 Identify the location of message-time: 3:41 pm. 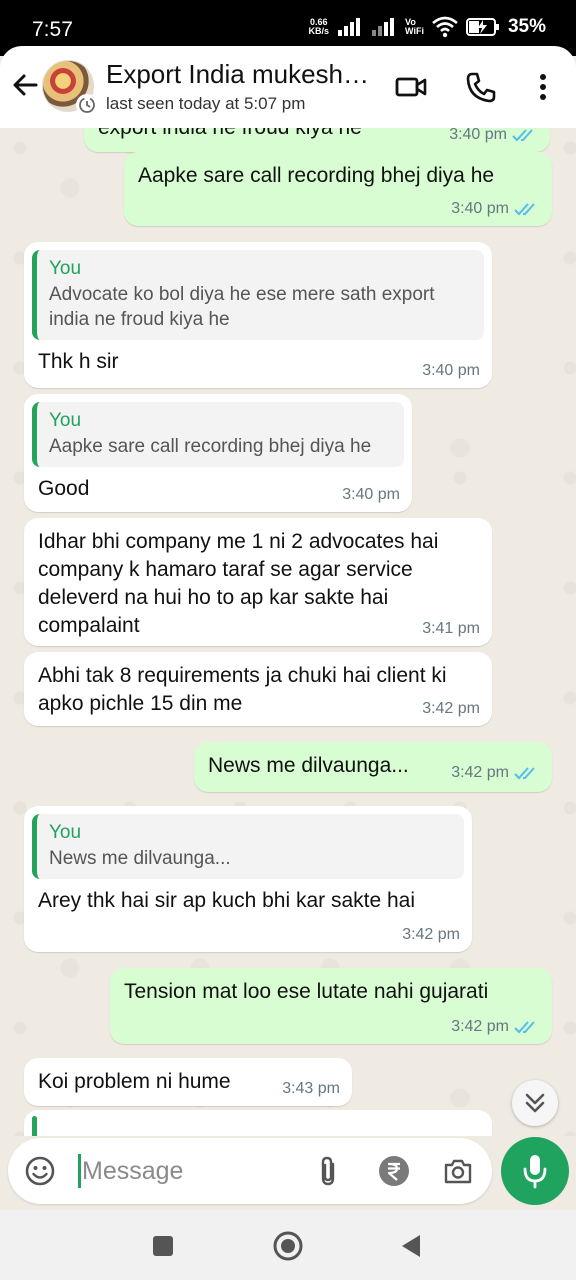
(451, 628).